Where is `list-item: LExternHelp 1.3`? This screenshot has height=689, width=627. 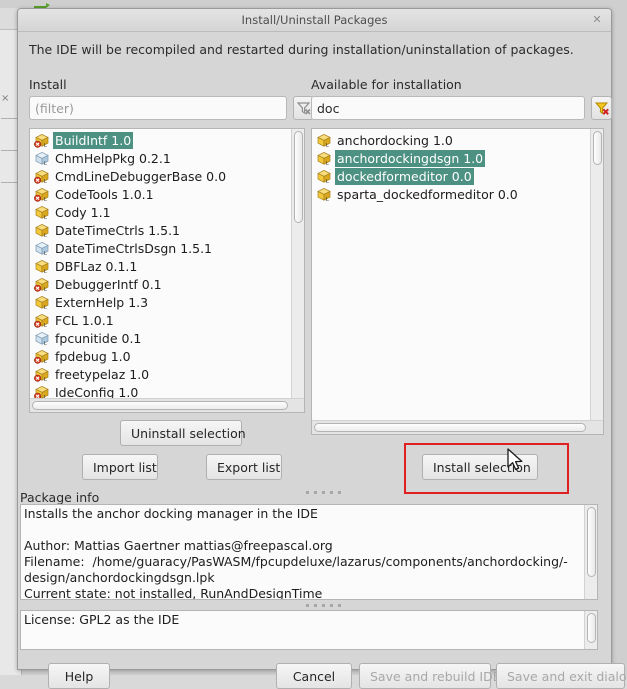
list-item: LExternHelp 1.3 is located at coordinates (161, 302).